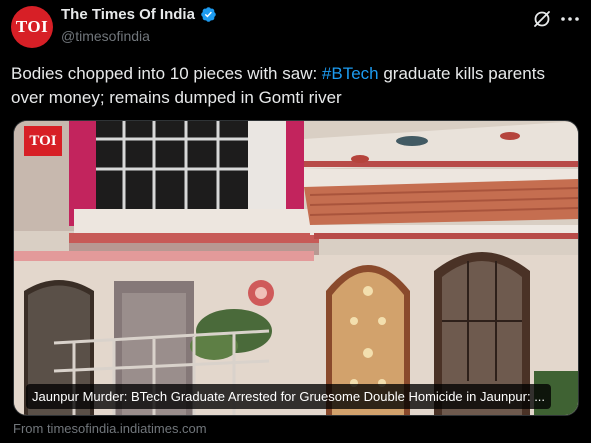 The image size is (591, 443). Describe the element at coordinates (208, 14) in the screenshot. I see `verified-badge-icon` at that location.